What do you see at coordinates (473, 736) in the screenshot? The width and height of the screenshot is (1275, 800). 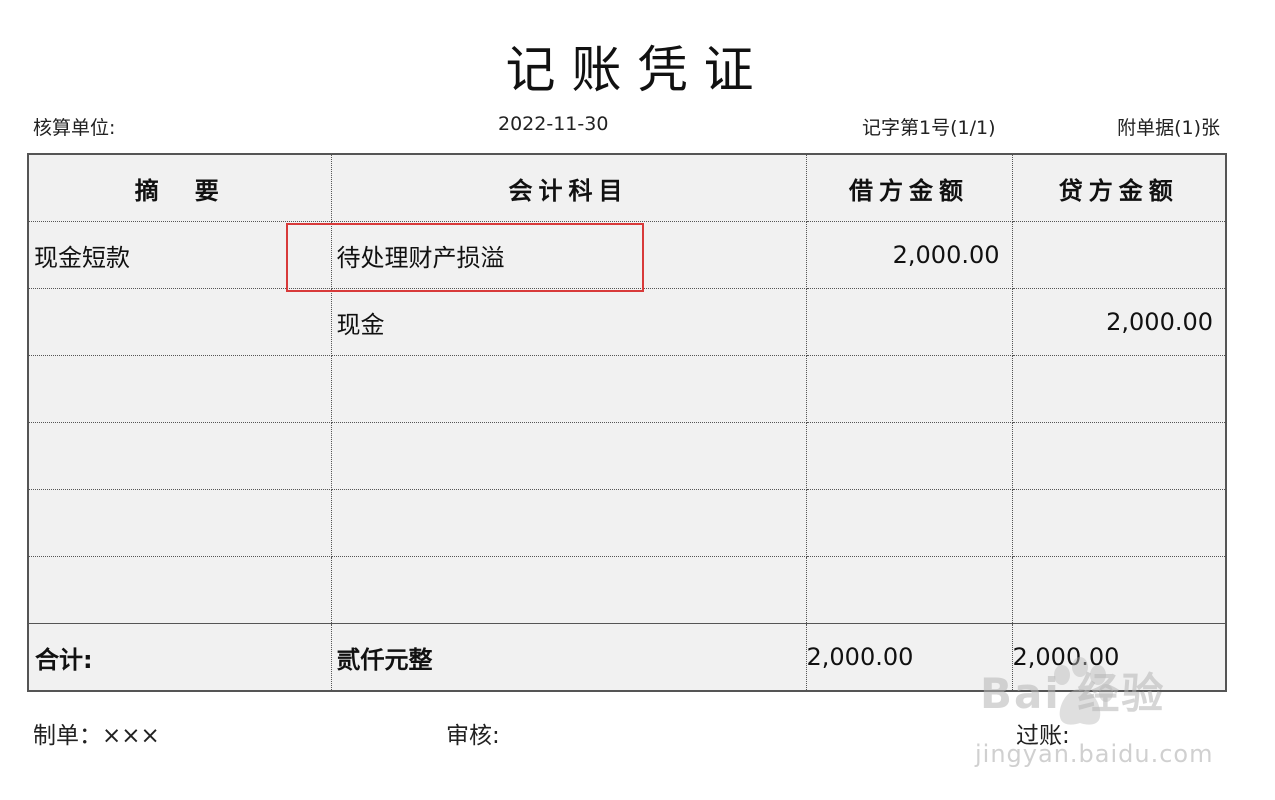 I see `reviewer-signature: 审核:` at bounding box center [473, 736].